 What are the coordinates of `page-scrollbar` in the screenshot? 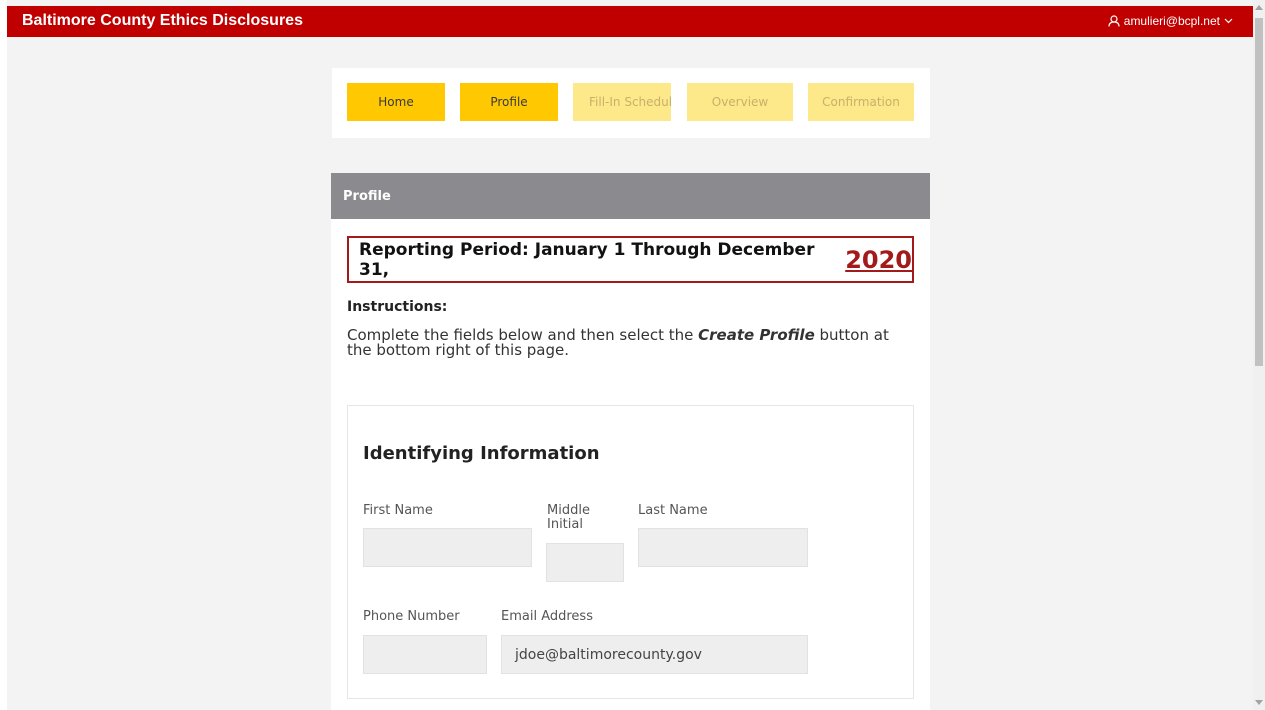 It's located at (1259, 355).